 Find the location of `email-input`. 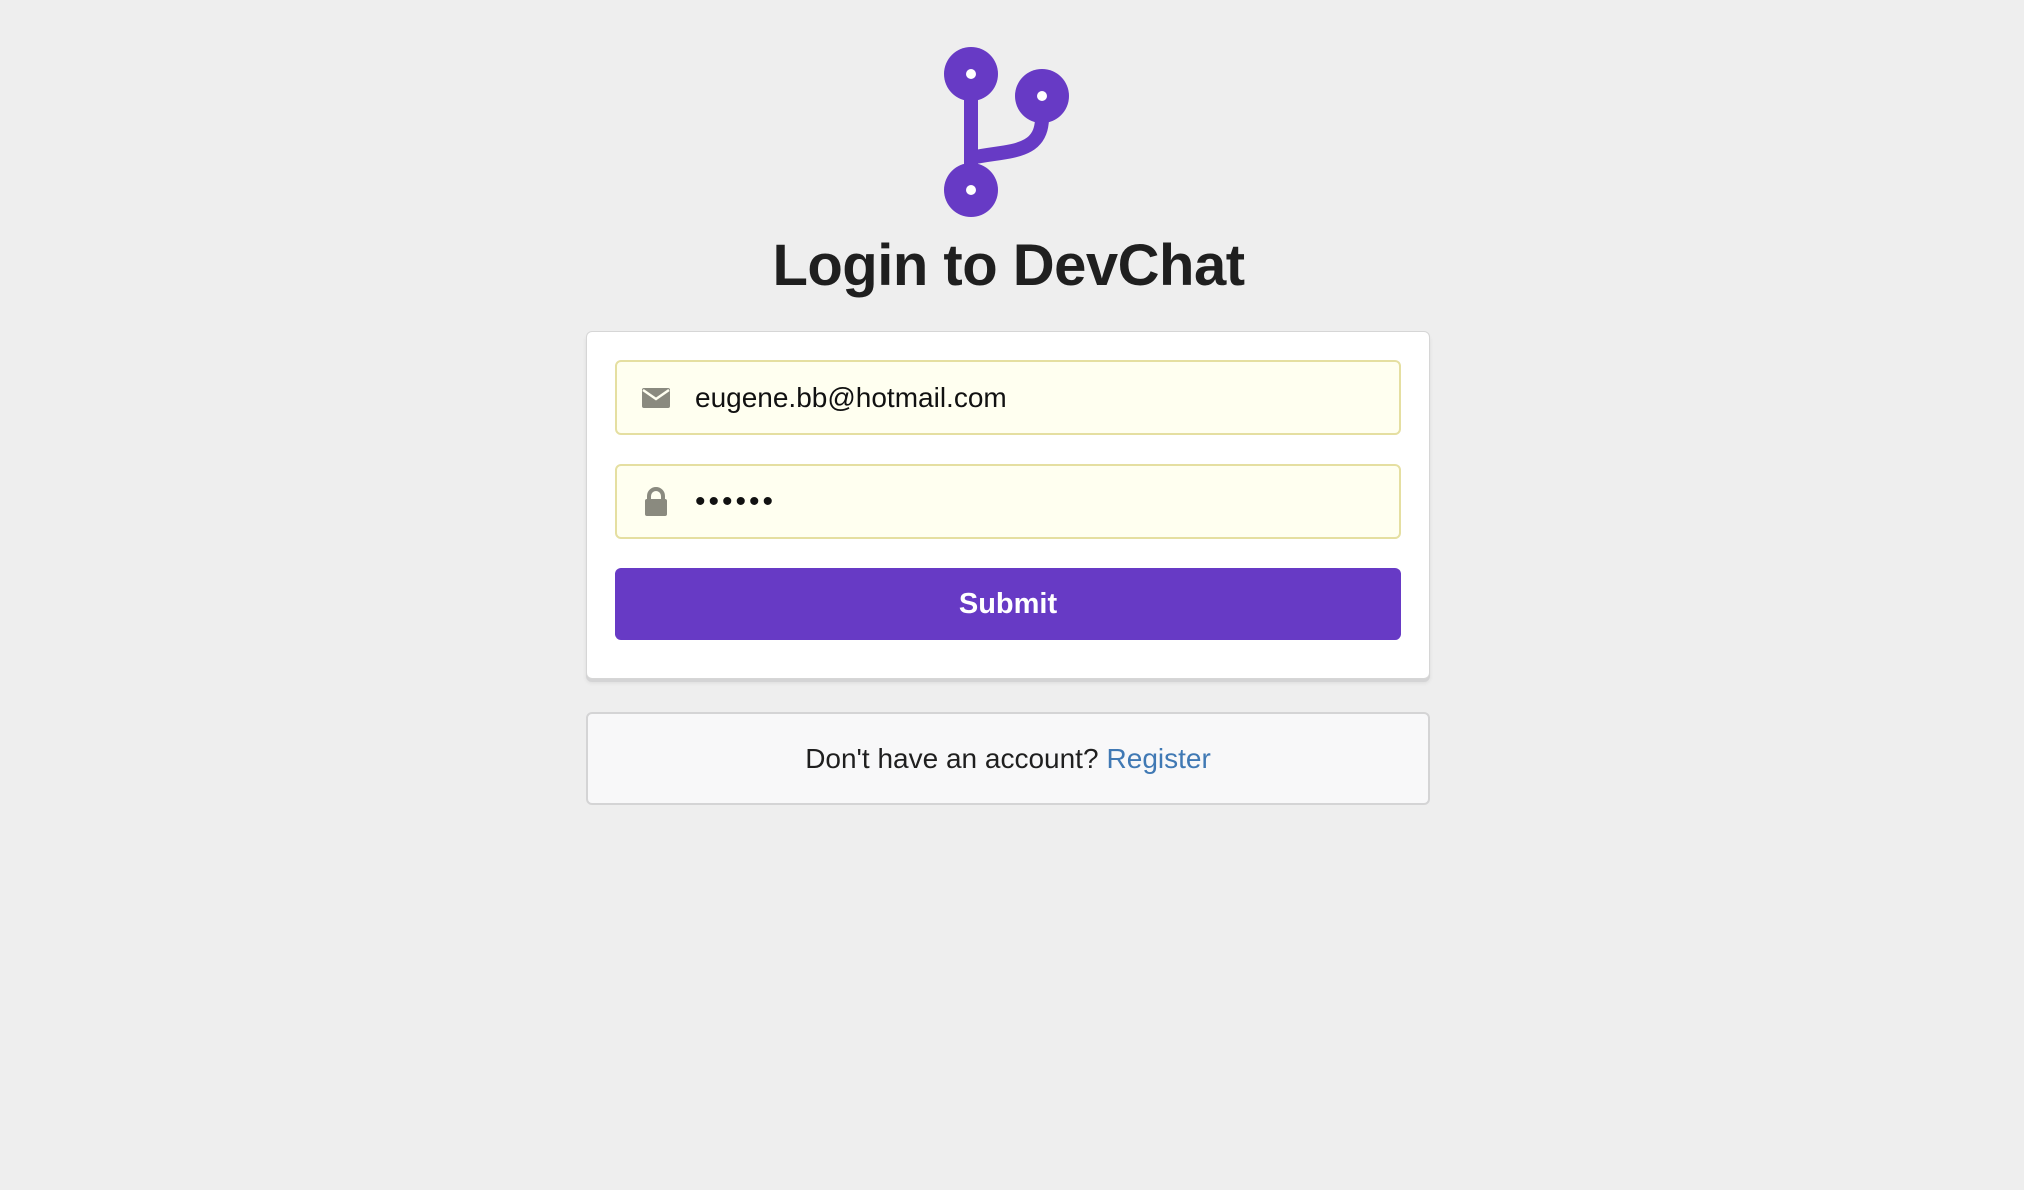

email-input is located at coordinates (1045, 397).